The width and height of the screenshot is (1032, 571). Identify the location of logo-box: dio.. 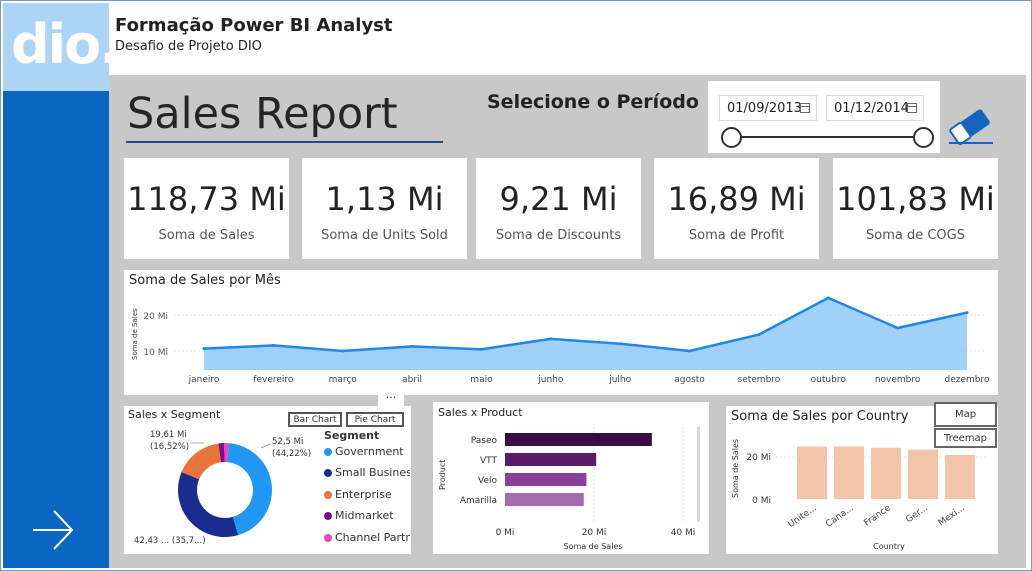
(61, 47).